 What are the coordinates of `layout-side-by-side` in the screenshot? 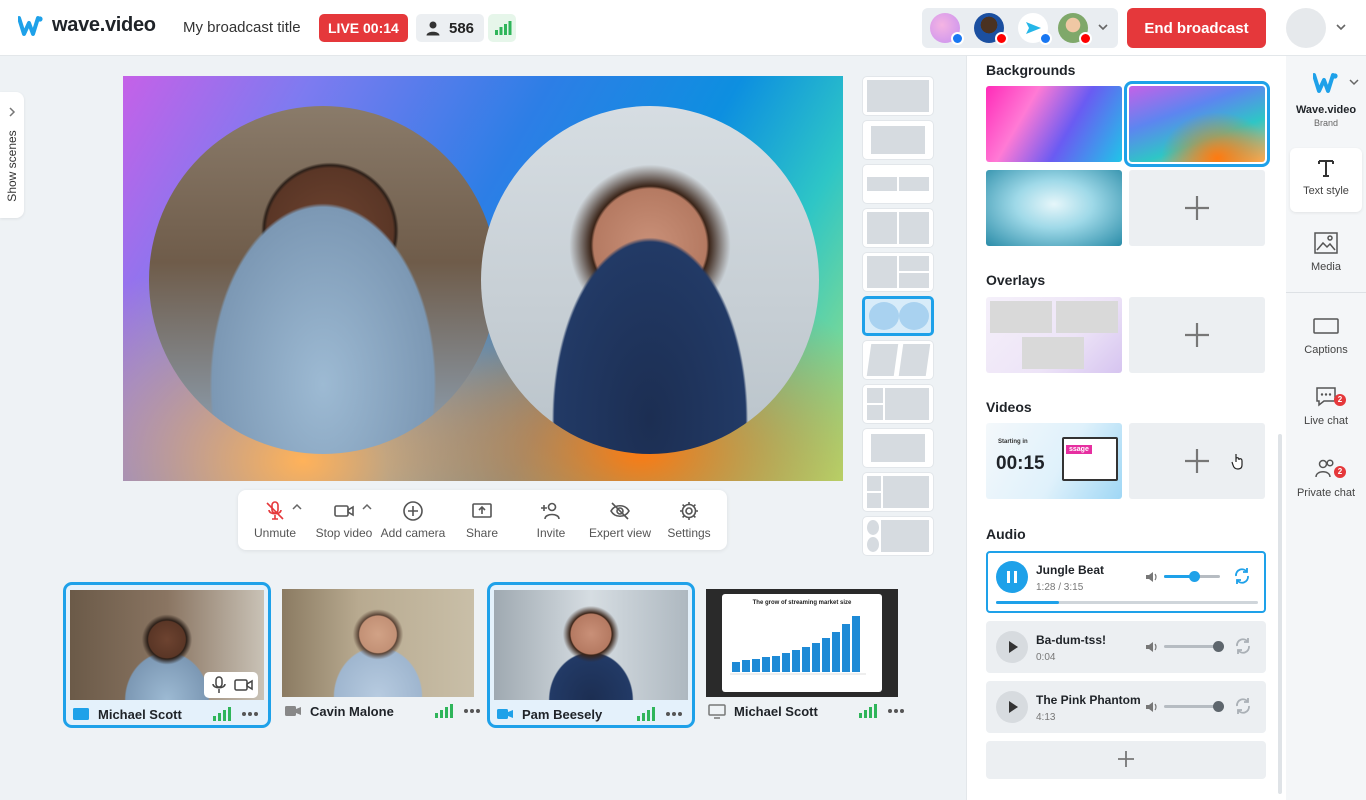 It's located at (898, 184).